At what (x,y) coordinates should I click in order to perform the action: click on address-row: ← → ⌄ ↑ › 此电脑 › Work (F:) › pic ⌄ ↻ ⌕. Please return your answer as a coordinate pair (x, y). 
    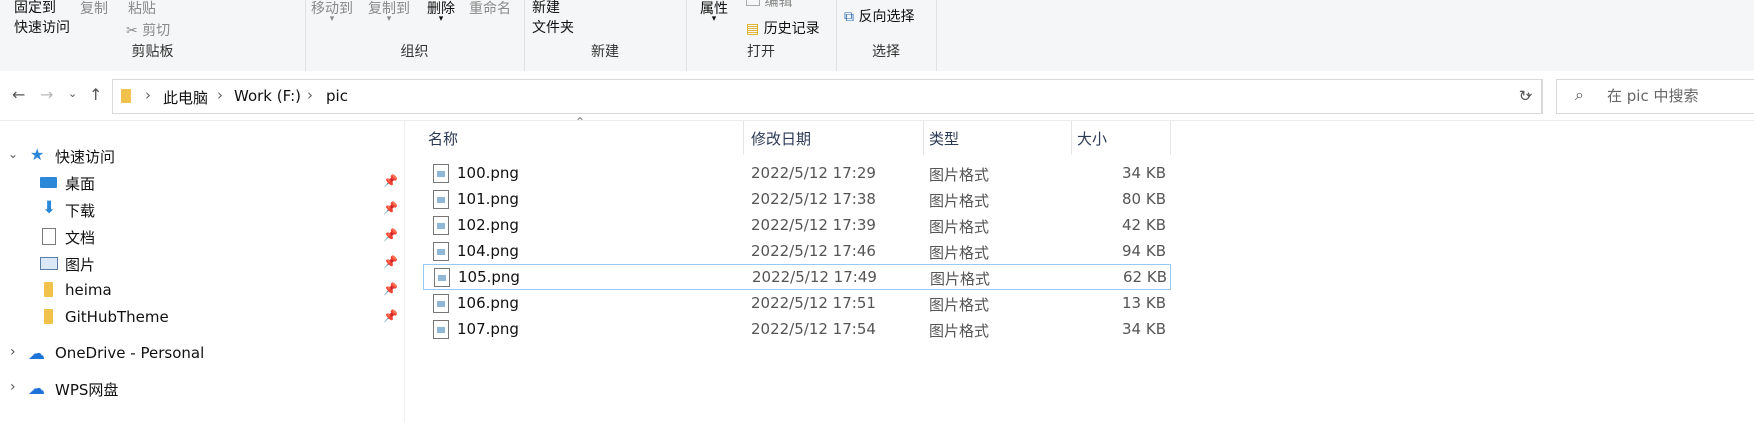
    Looking at the image, I should click on (877, 96).